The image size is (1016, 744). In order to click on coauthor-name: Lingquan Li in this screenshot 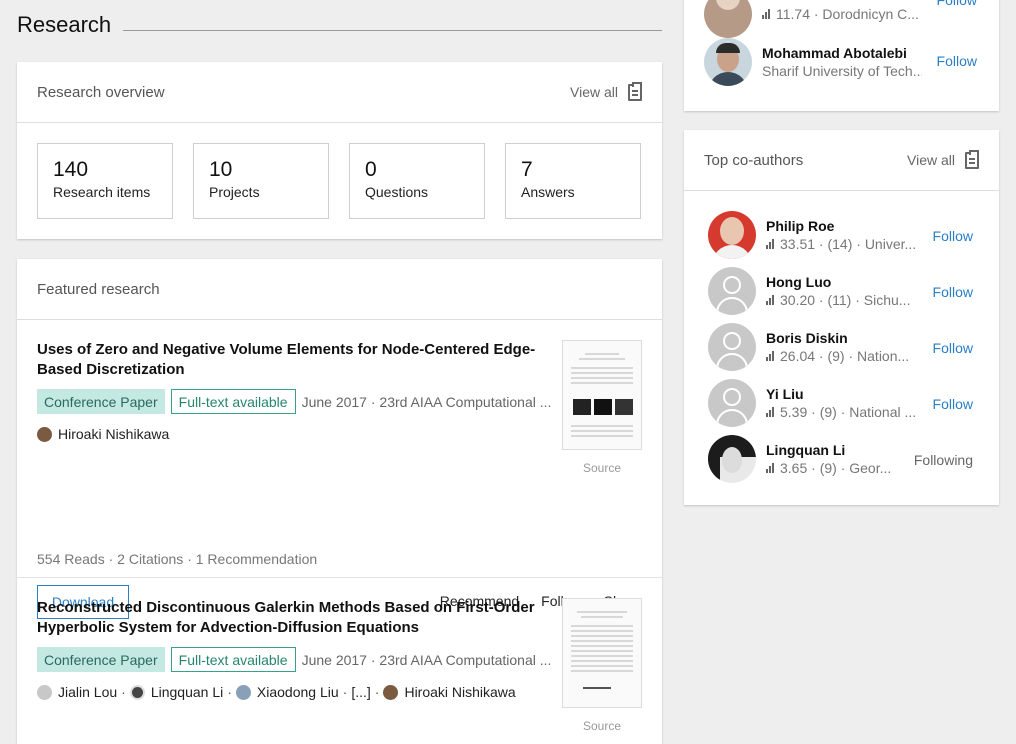, I will do `click(846, 450)`.